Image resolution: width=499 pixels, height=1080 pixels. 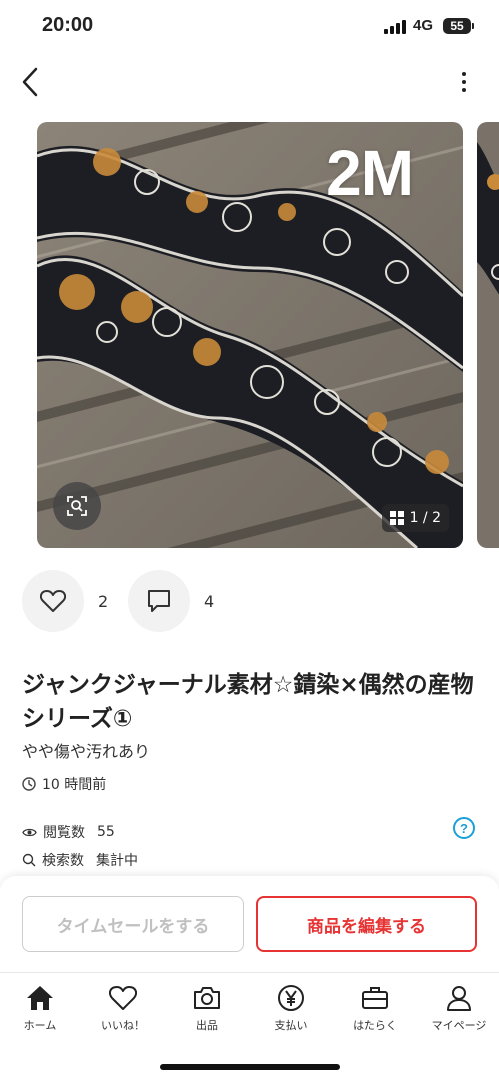 I want to click on posted-time: 10 時間前, so click(x=64, y=784).